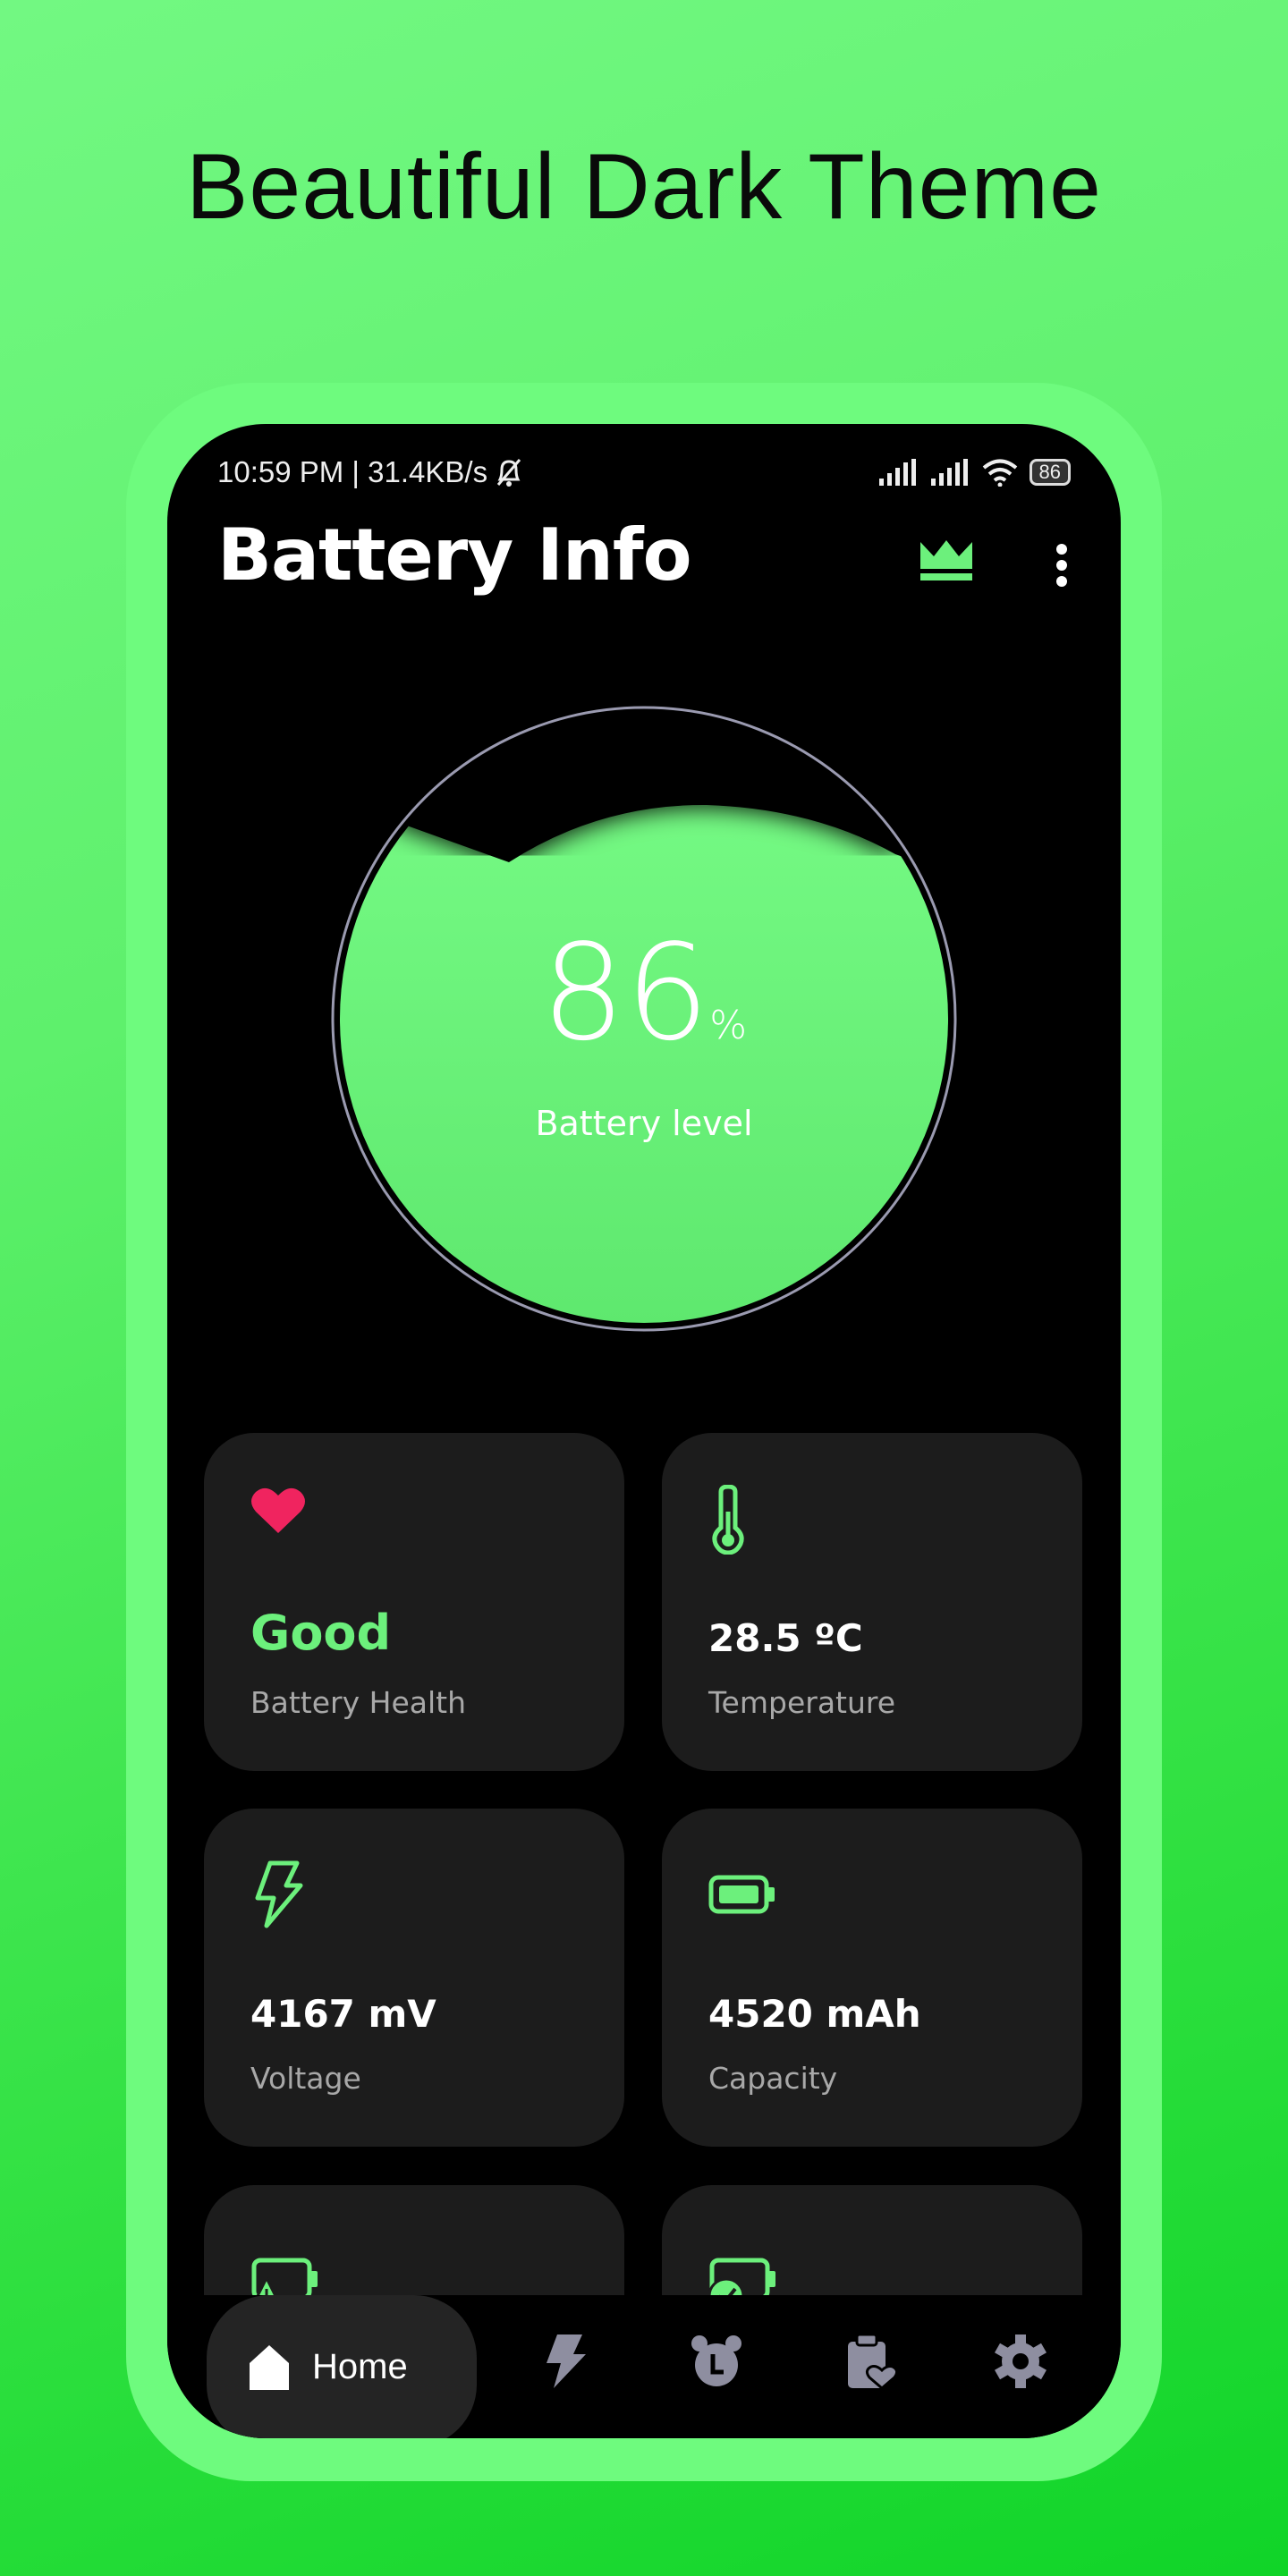 The image size is (1288, 2576). Describe the element at coordinates (360, 2366) in the screenshot. I see `nav-home-label: Home` at that location.